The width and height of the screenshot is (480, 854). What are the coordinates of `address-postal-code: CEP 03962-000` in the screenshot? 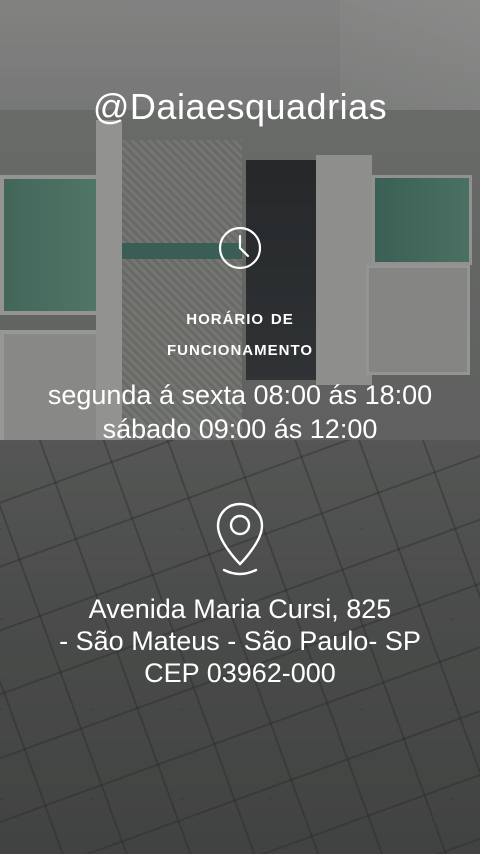 It's located at (240, 673).